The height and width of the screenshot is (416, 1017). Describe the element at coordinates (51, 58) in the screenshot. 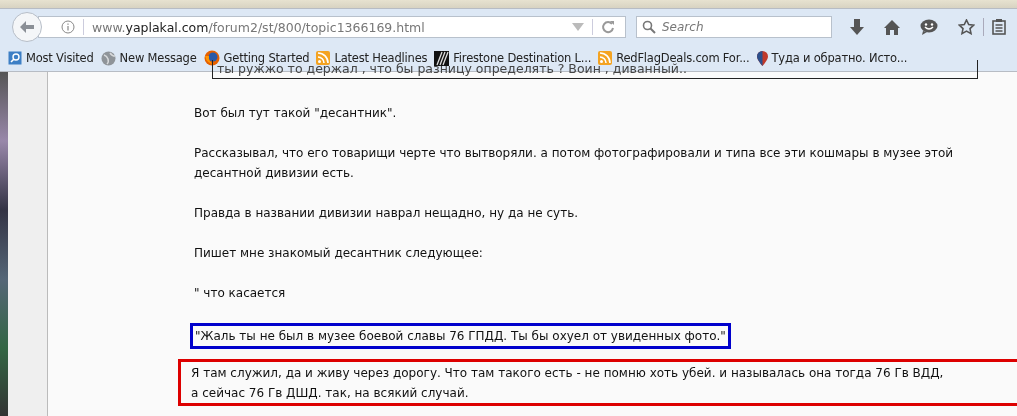

I see `bookmark-link: Most Visited` at that location.